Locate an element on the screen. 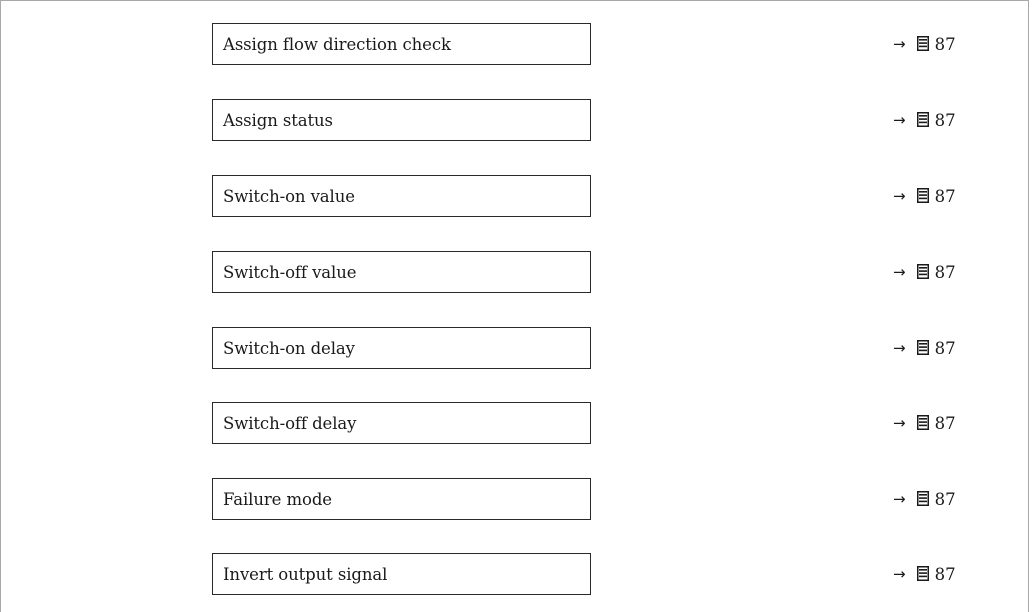  parameter-box: Failure mode is located at coordinates (401, 499).